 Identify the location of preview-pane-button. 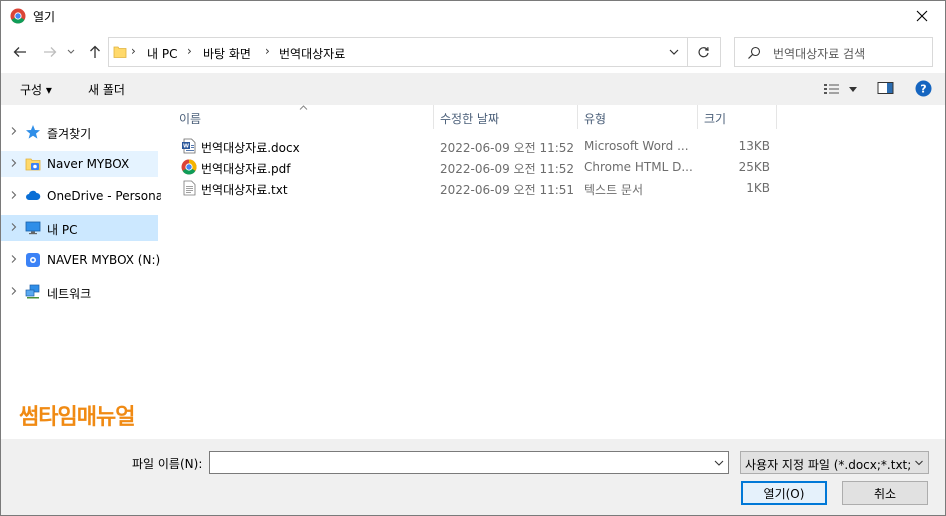
(886, 89).